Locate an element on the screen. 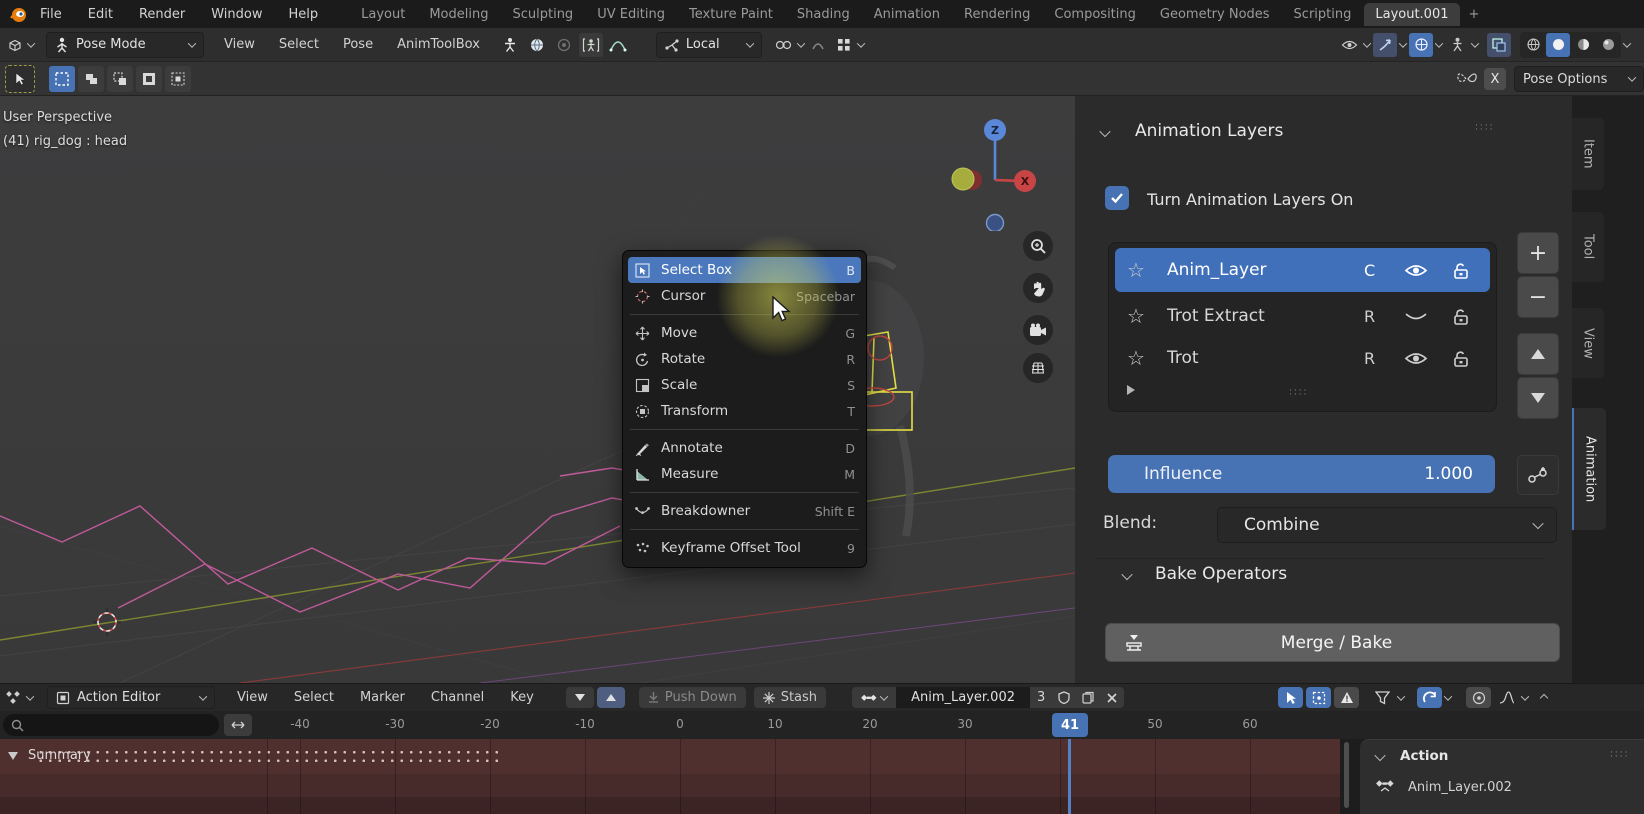  unlink-action-button is located at coordinates (1112, 697).